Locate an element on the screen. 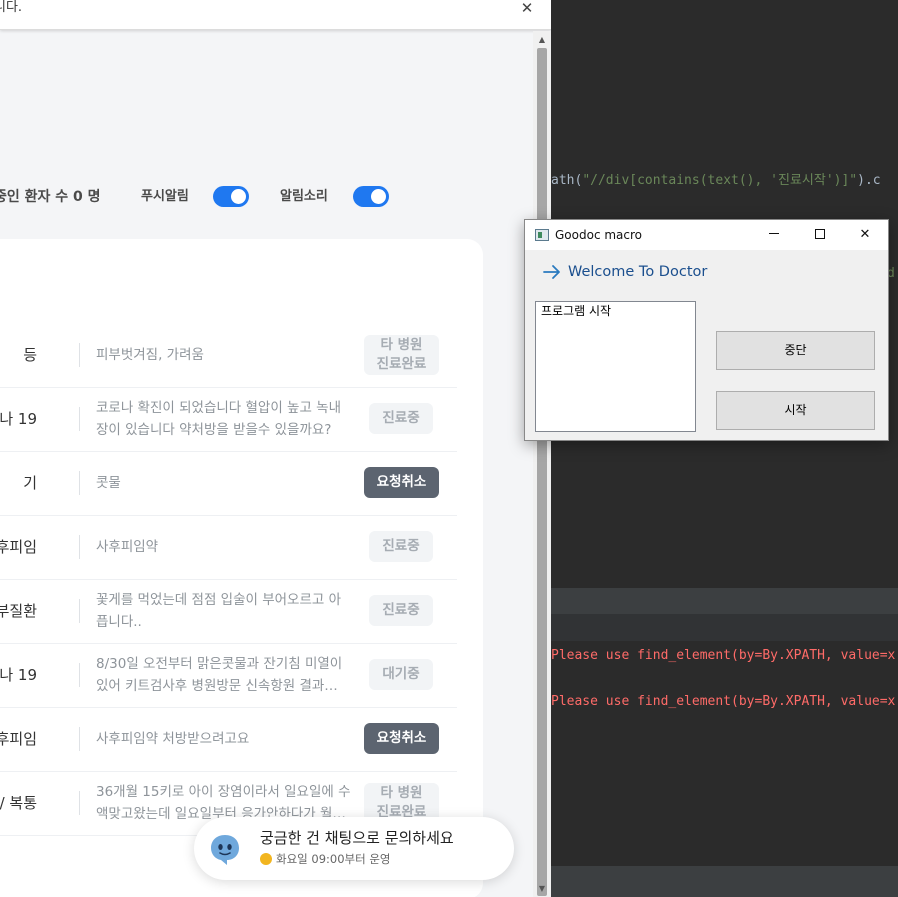  arrow-right-icon is located at coordinates (551, 272).